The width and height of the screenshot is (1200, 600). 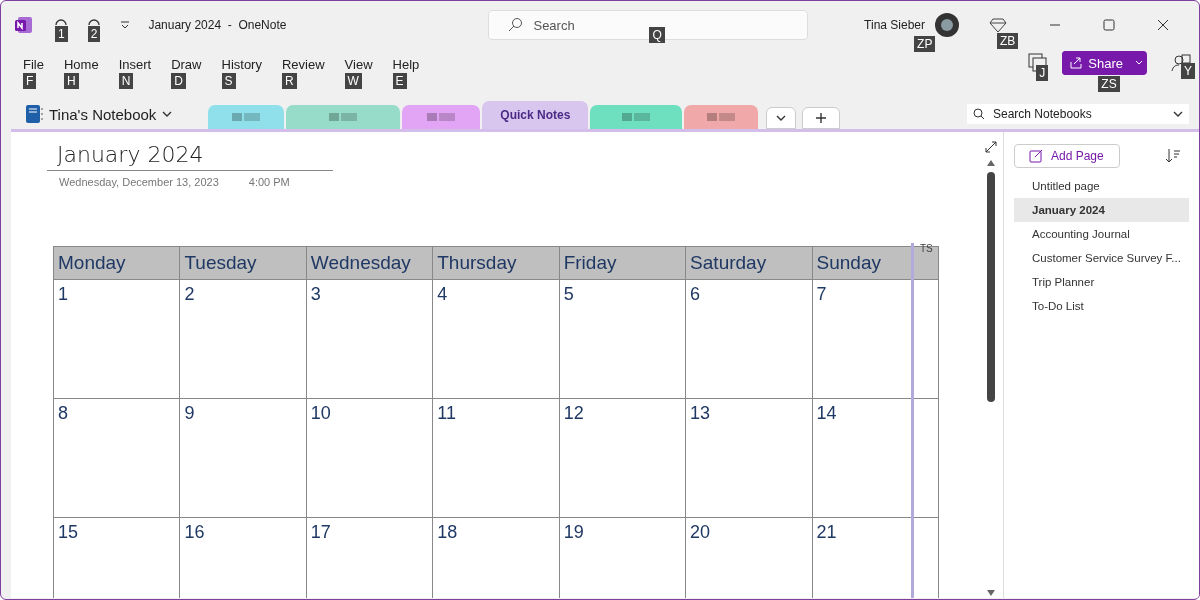 What do you see at coordinates (1067, 156) in the screenshot?
I see `add-page-button: Add Page` at bounding box center [1067, 156].